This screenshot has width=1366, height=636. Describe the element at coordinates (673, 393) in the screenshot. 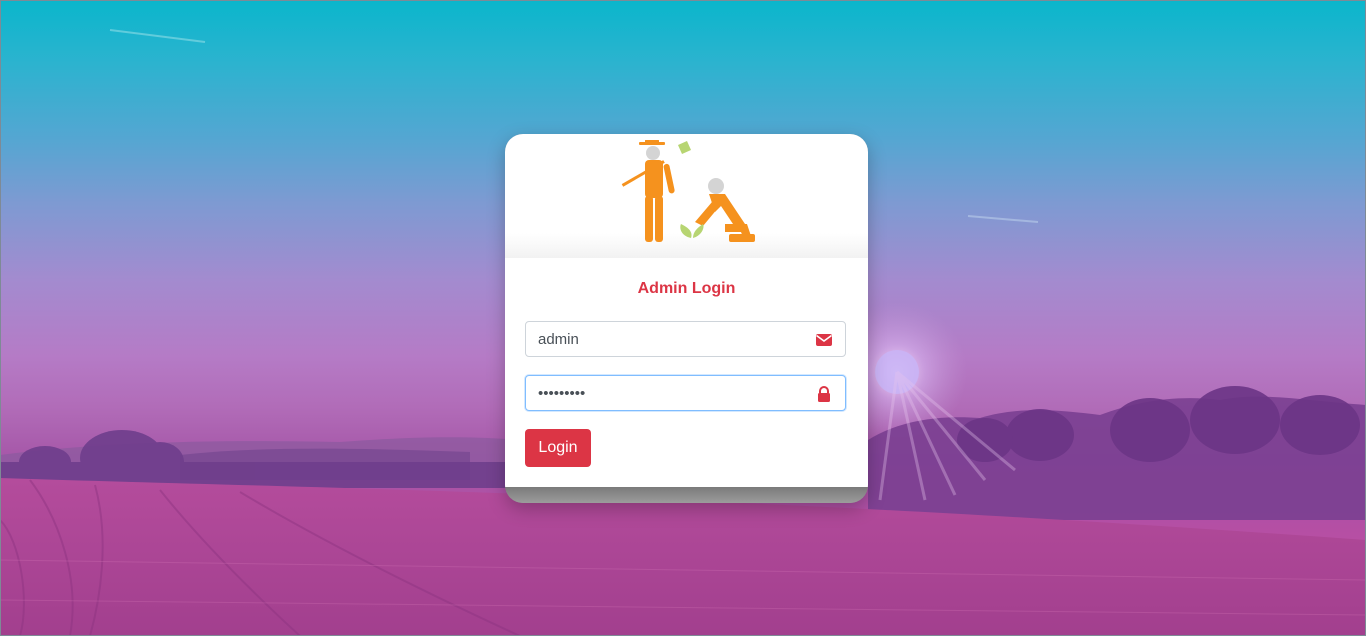

I see `password-input` at that location.